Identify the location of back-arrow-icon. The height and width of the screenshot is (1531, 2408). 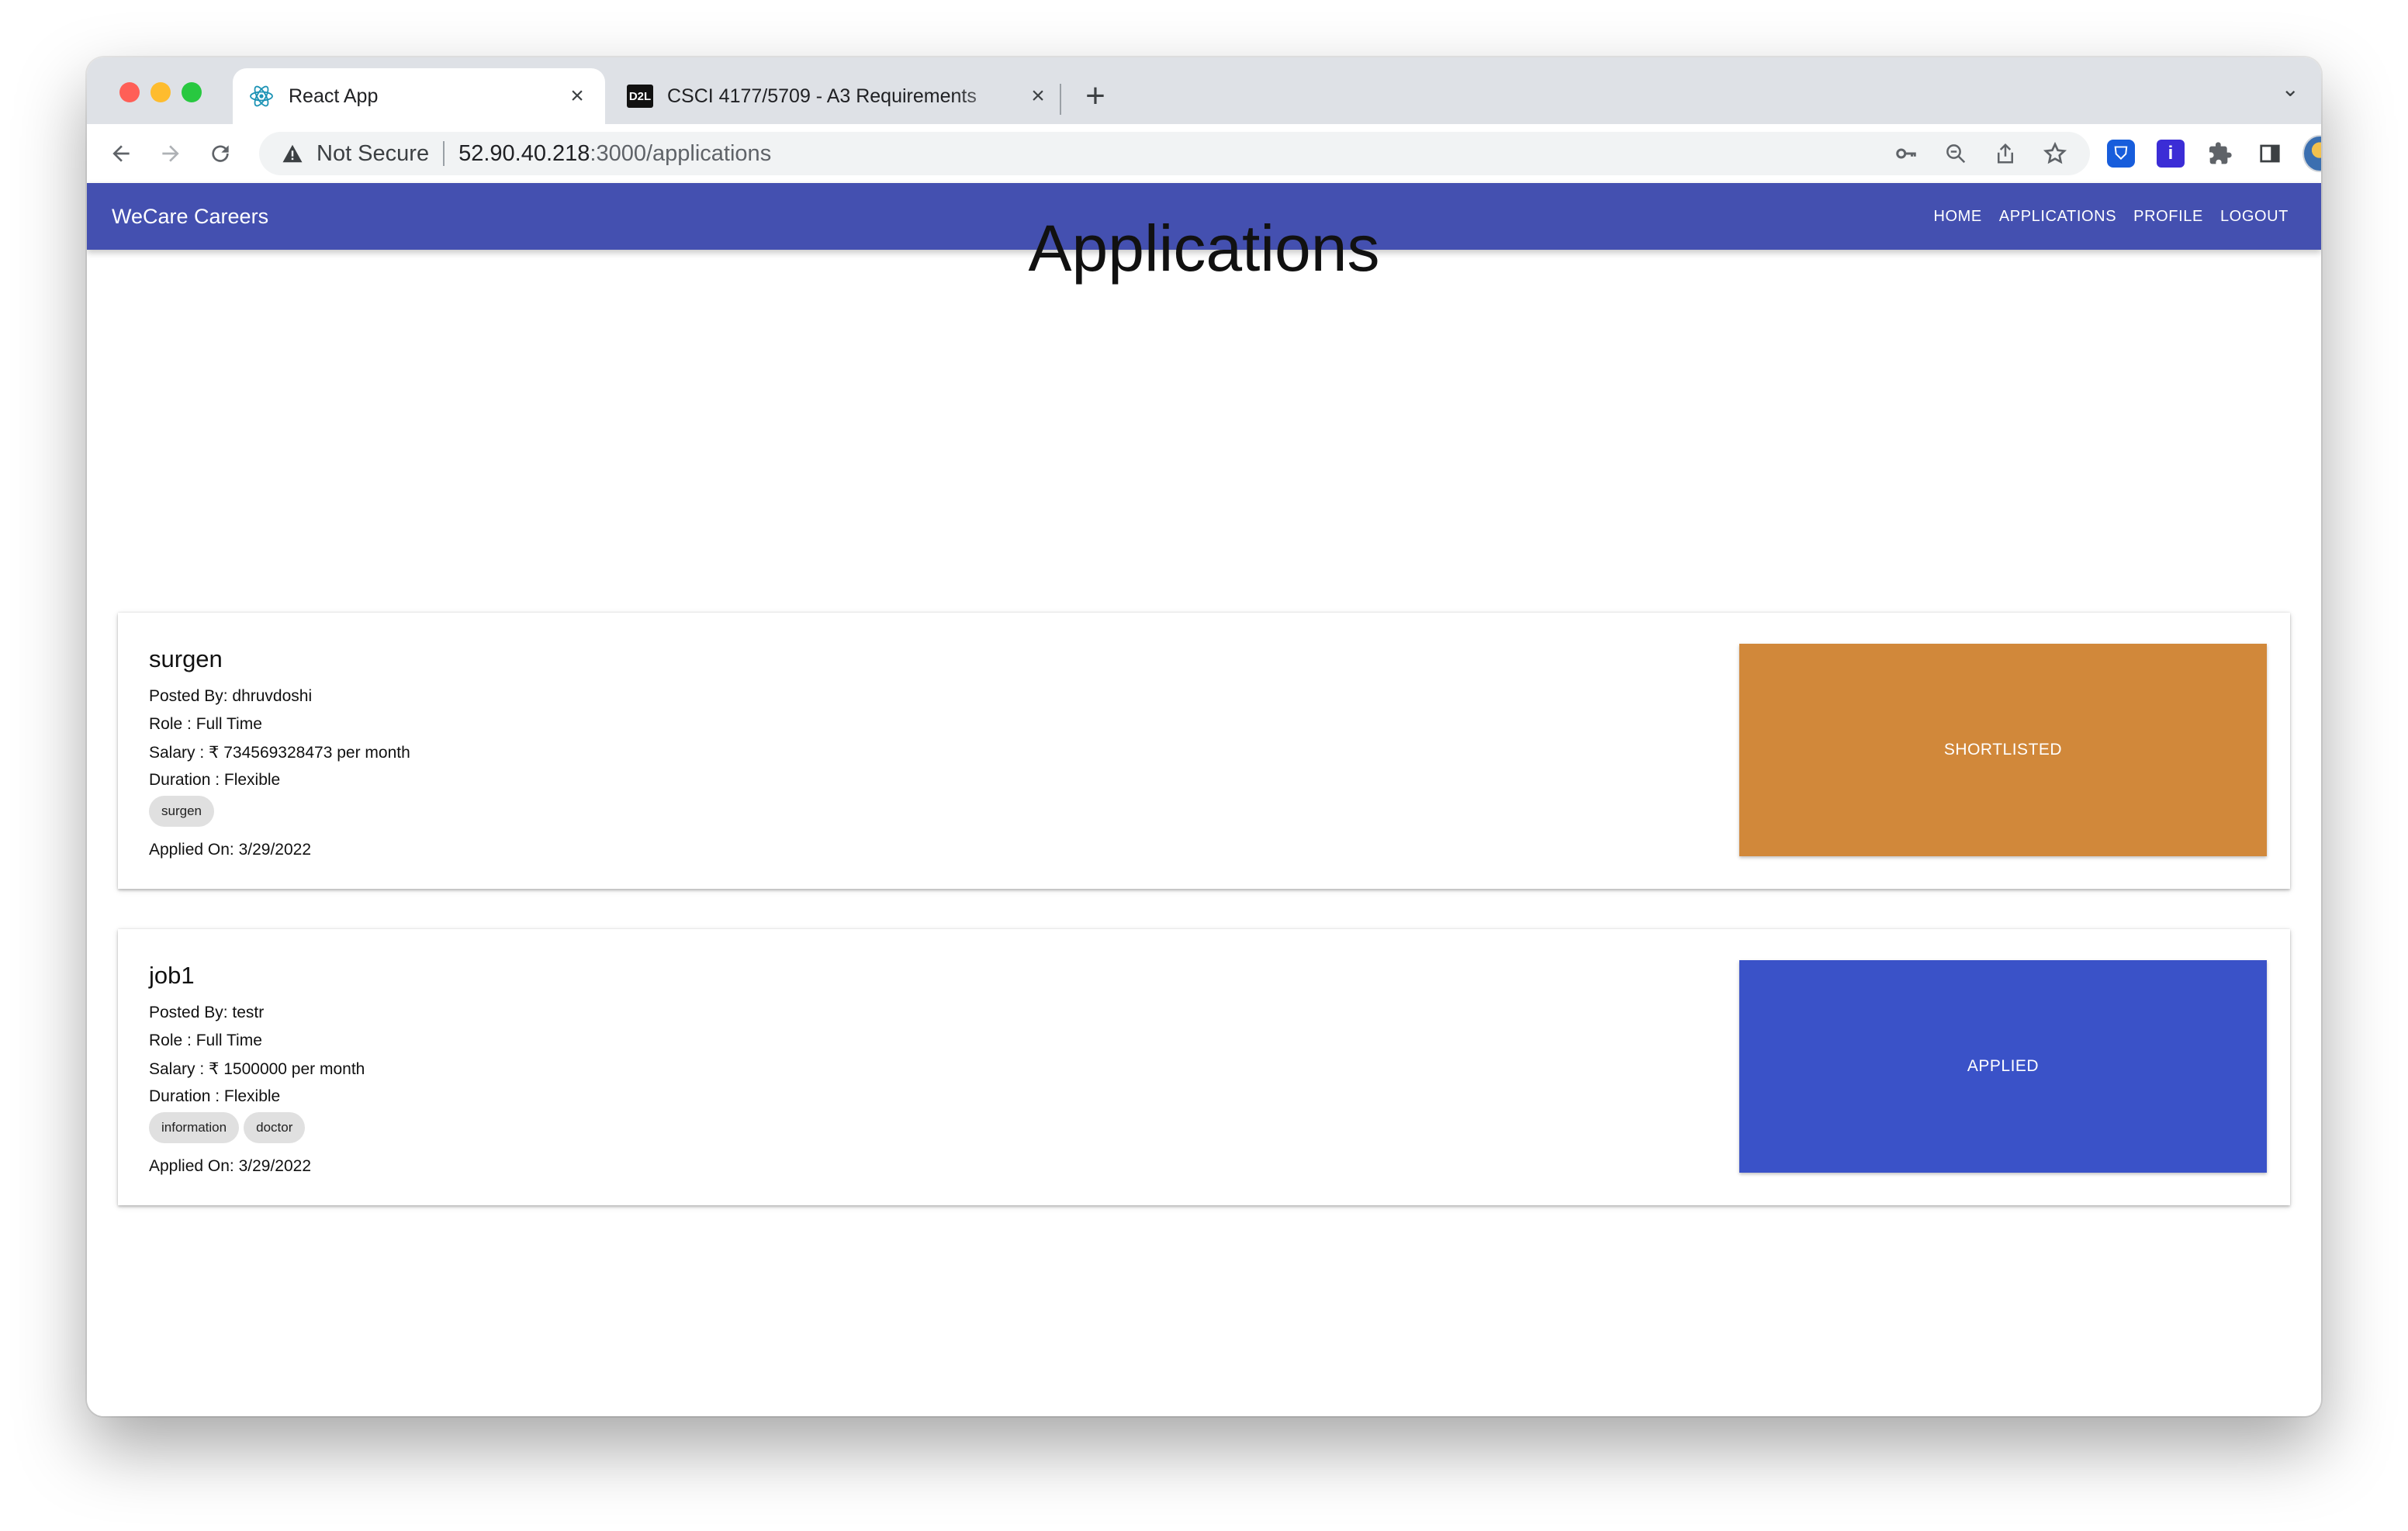
(121, 154).